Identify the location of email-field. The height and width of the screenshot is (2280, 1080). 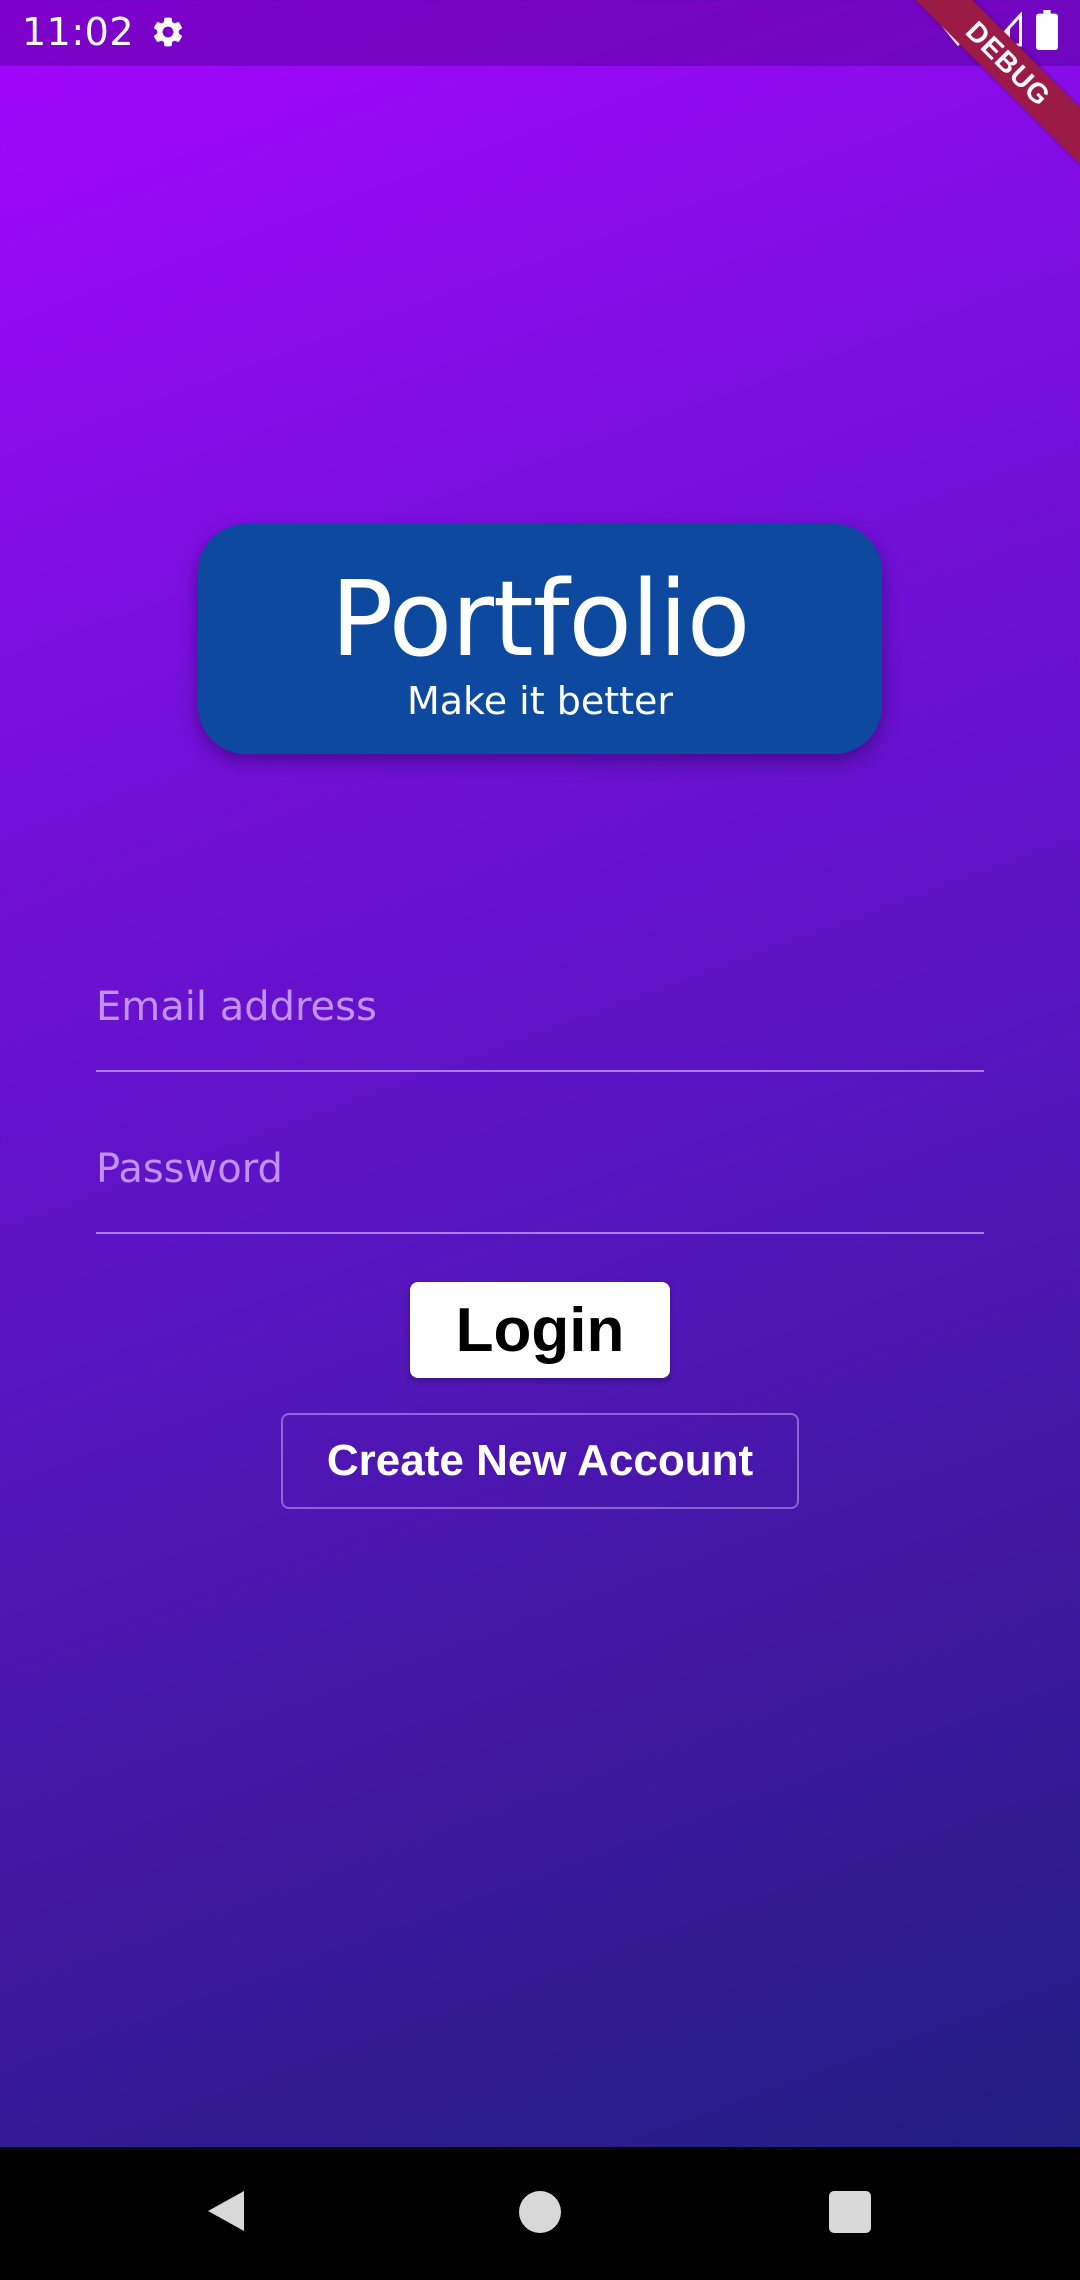
(540, 1007).